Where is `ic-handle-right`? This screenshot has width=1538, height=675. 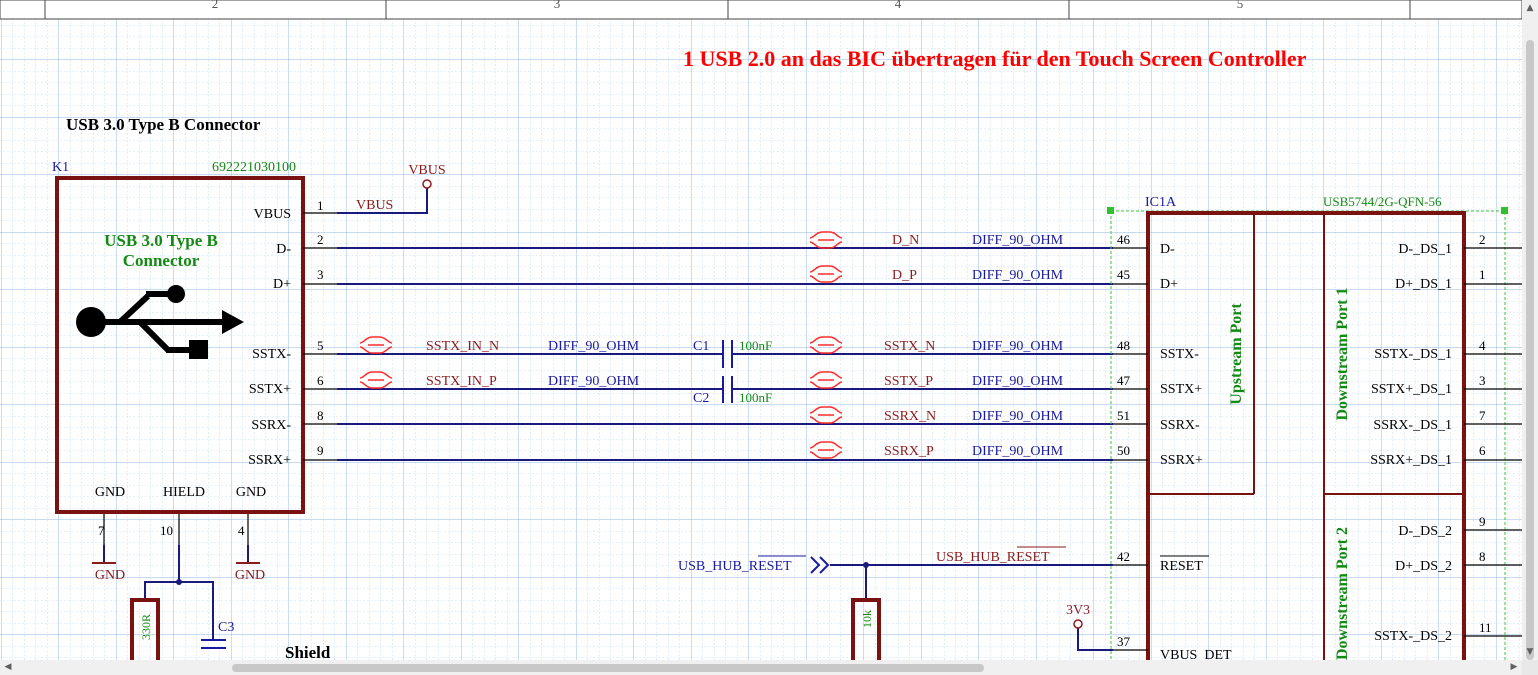
ic-handle-right is located at coordinates (1504, 210).